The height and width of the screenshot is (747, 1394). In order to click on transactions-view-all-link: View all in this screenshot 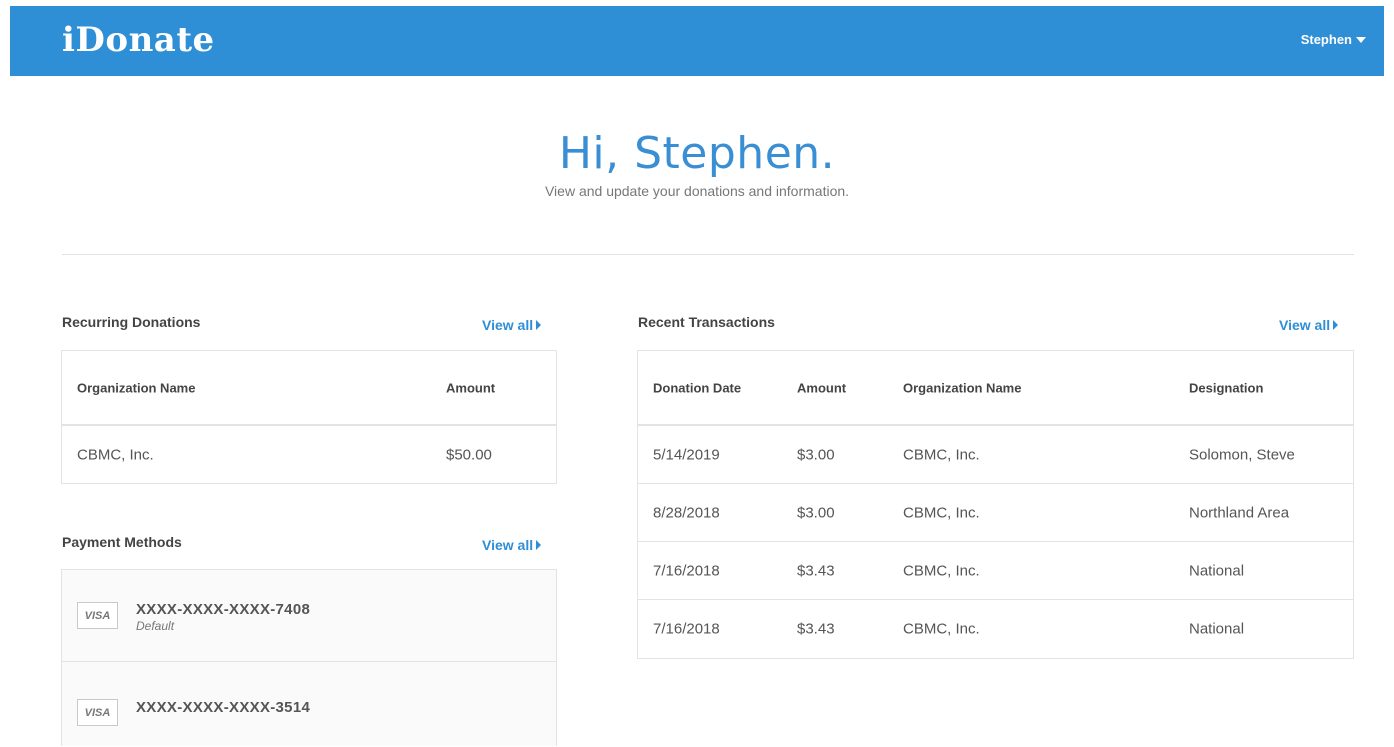, I will do `click(1309, 325)`.